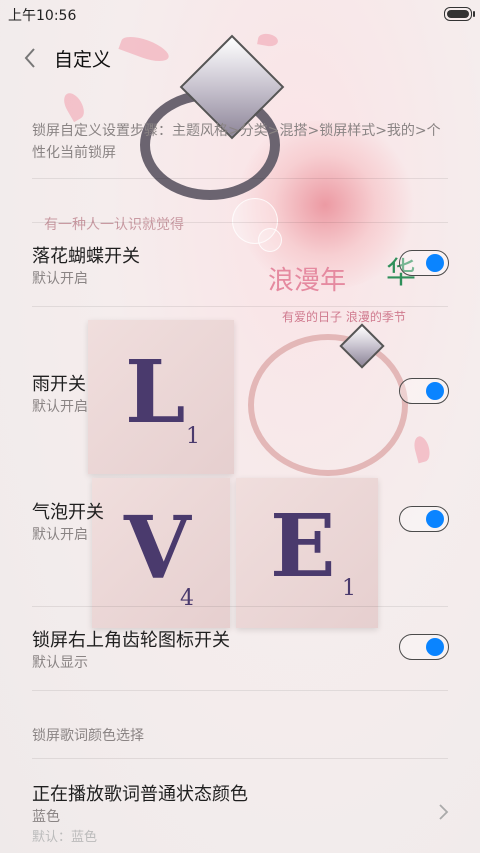 Image resolution: width=480 pixels, height=853 pixels. Describe the element at coordinates (60, 663) in the screenshot. I see `setting-sublabel: 默认显示` at that location.